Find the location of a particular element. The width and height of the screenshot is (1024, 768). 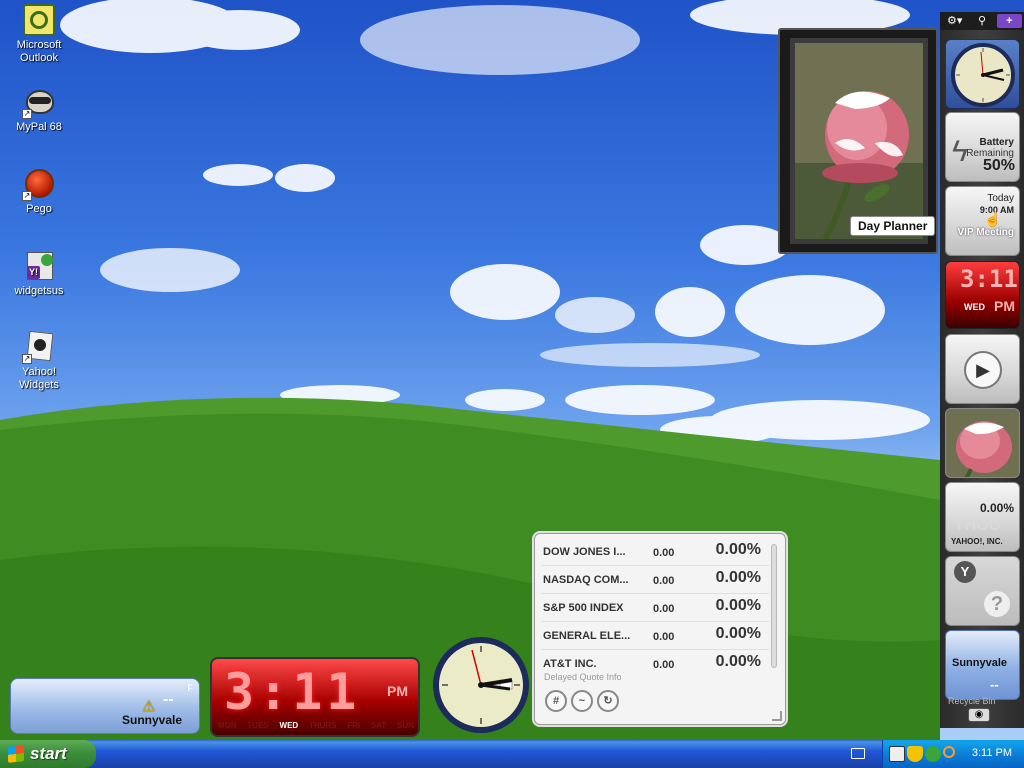

yahoo-widgets-icon: Y! is located at coordinates (39, 266).